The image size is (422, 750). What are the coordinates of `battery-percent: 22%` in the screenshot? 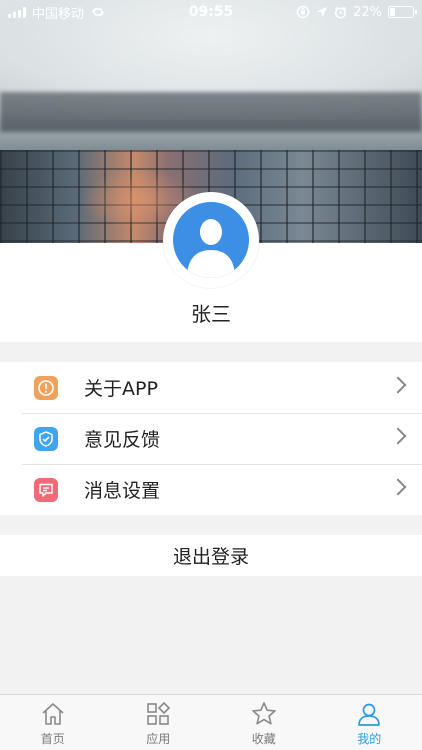 It's located at (367, 12).